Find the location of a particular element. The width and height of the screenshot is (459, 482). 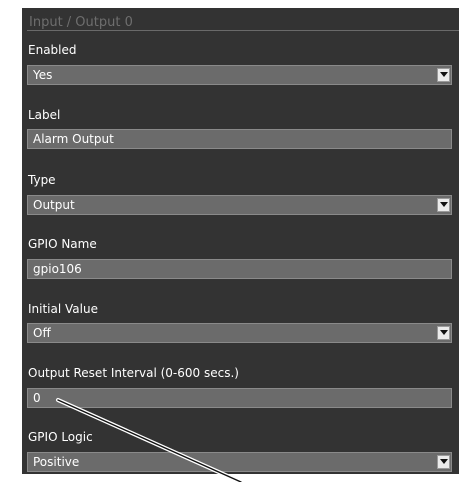

initial-value-label: Initial Value is located at coordinates (63, 309).